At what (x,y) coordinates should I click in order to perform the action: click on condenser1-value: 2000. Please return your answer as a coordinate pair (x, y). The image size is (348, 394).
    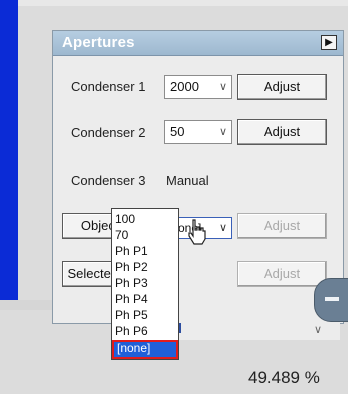
    Looking at the image, I should click on (184, 86).